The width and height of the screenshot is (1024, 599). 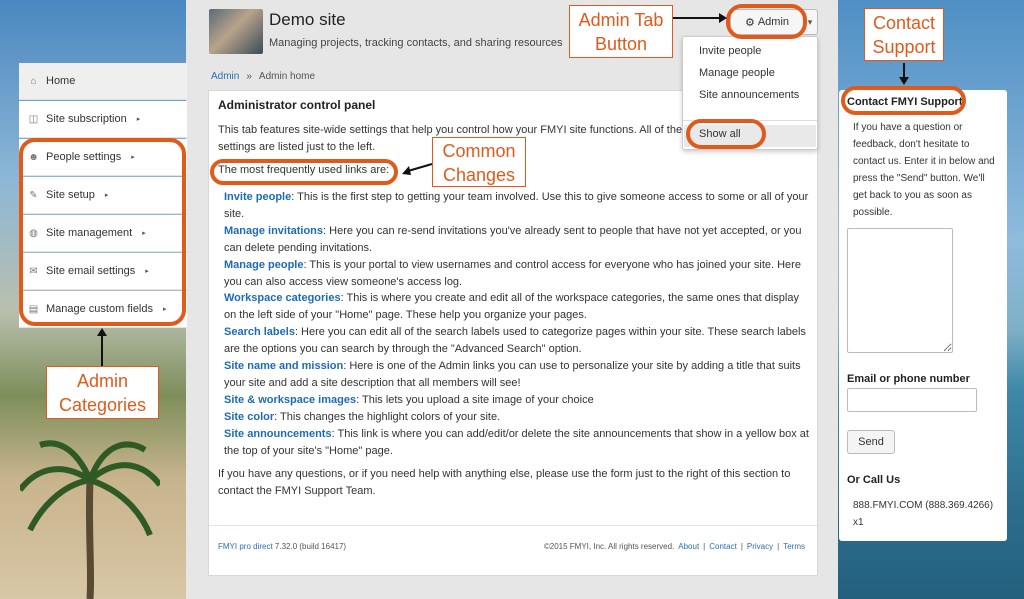 What do you see at coordinates (102, 347) in the screenshot?
I see `arrow-to-admin-categories` at bounding box center [102, 347].